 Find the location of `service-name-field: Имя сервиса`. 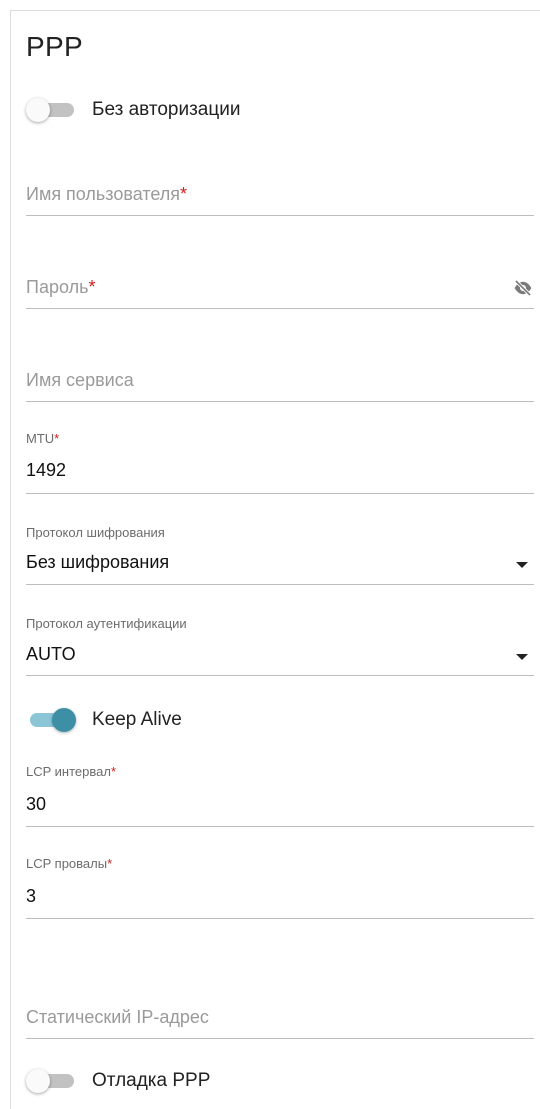

service-name-field: Имя сервиса is located at coordinates (280, 378).